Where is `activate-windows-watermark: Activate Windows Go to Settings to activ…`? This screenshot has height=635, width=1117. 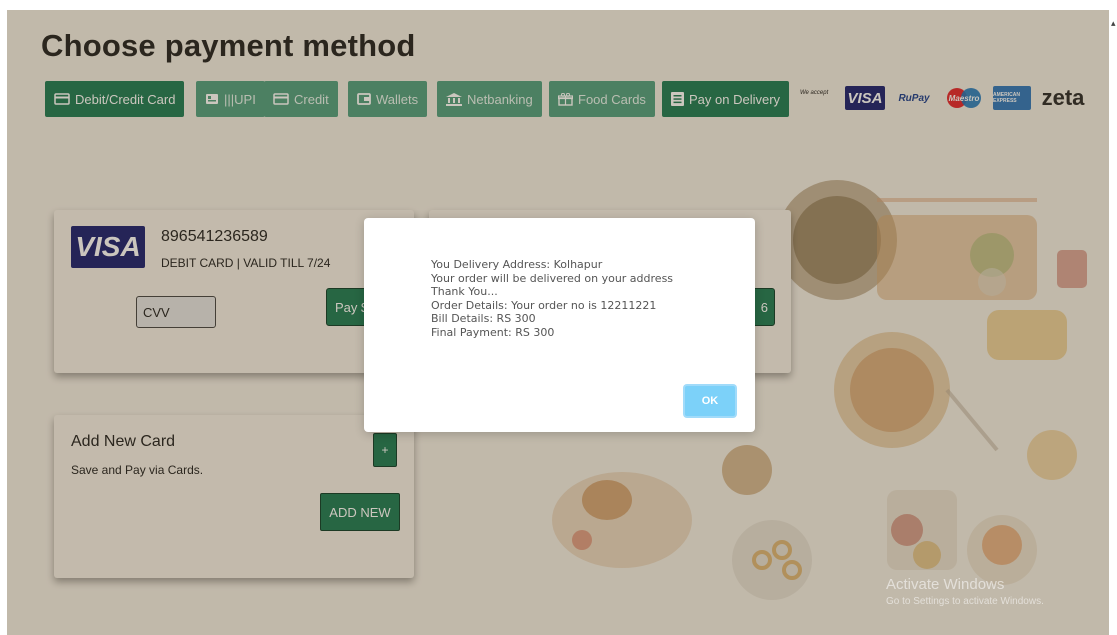
activate-windows-watermark: Activate Windows Go to Settings to activ… is located at coordinates (965, 591).